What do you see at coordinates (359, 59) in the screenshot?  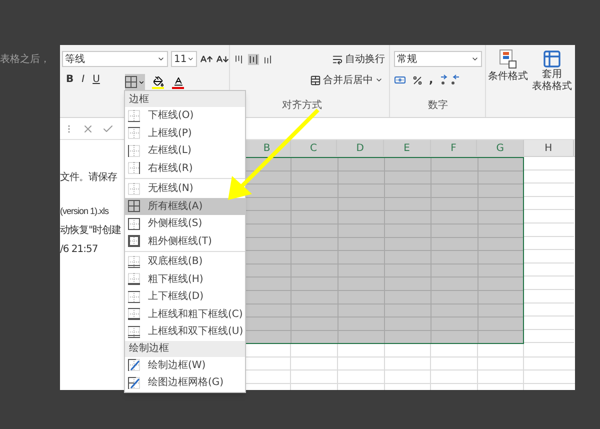 I see `wrap-text-button: 自动换行` at bounding box center [359, 59].